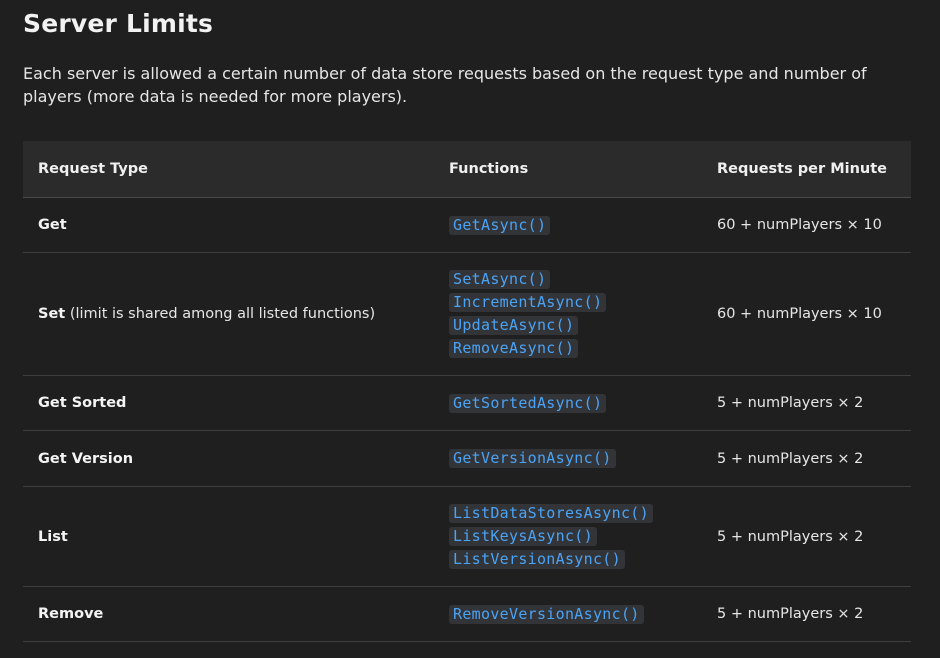  What do you see at coordinates (82, 403) in the screenshot?
I see `request-type-name: Get Sorted` at bounding box center [82, 403].